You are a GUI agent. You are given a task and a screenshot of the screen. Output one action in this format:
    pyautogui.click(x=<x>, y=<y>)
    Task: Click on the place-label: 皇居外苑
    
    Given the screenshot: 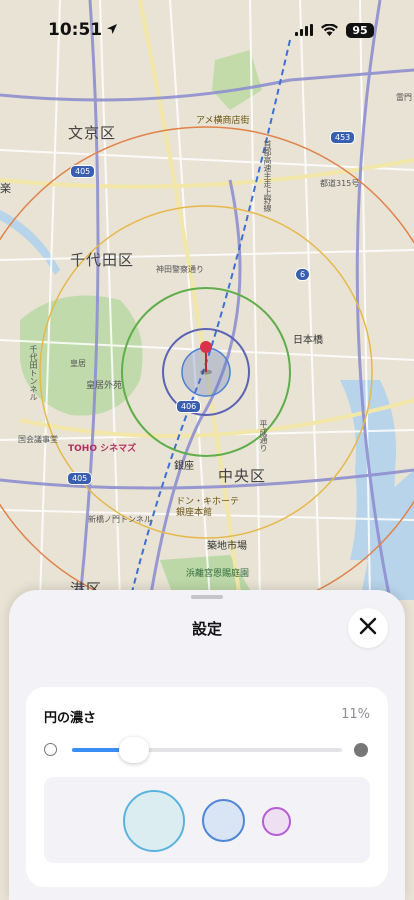 What is the action you would take?
    pyautogui.click(x=104, y=386)
    